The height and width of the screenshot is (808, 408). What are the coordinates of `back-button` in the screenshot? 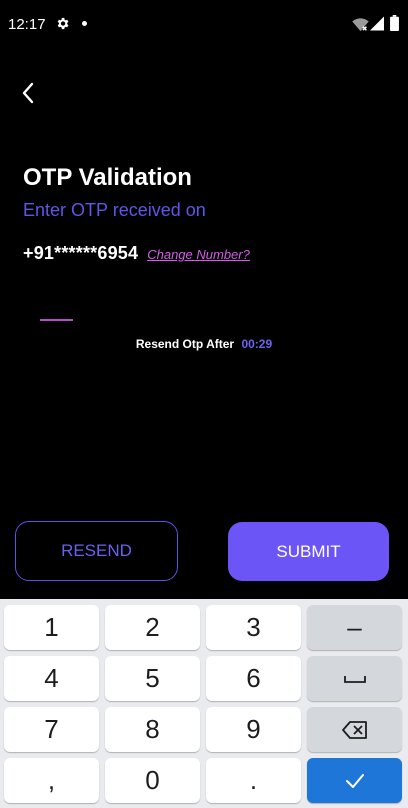 It's located at (28, 93).